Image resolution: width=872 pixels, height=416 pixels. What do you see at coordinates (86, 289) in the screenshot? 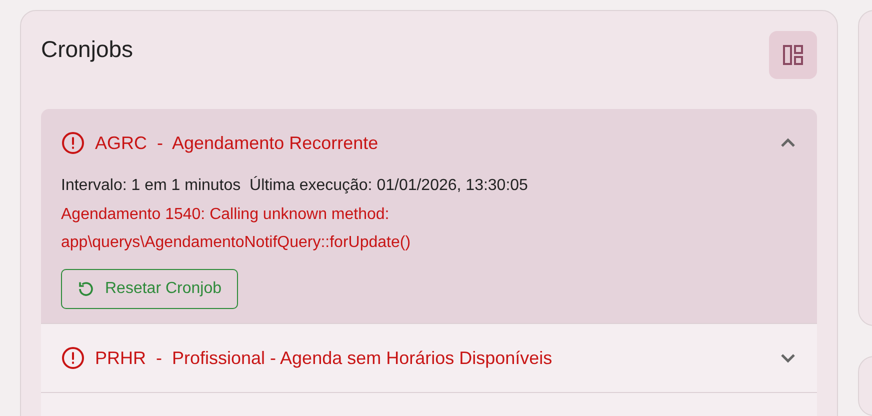
I see `reload-icon` at bounding box center [86, 289].